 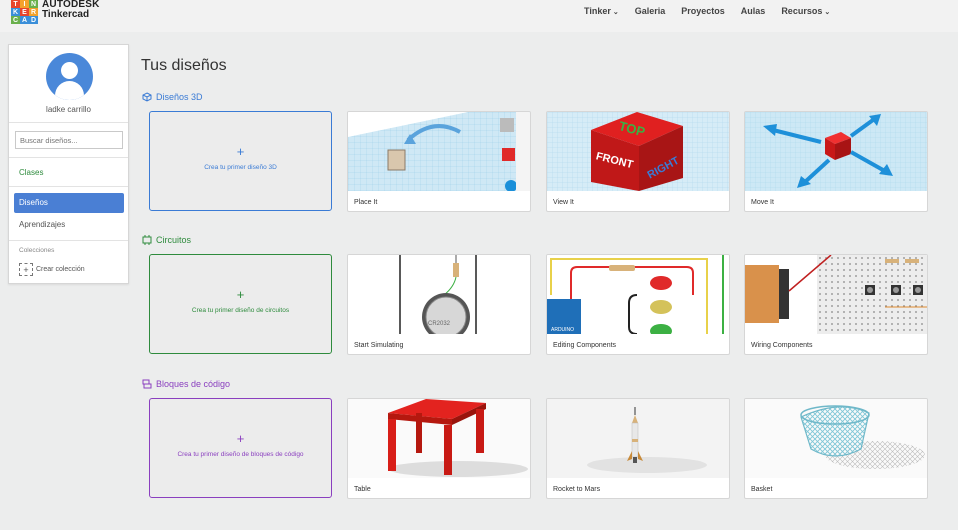 I want to click on logo-letter: N, so click(x=33, y=4).